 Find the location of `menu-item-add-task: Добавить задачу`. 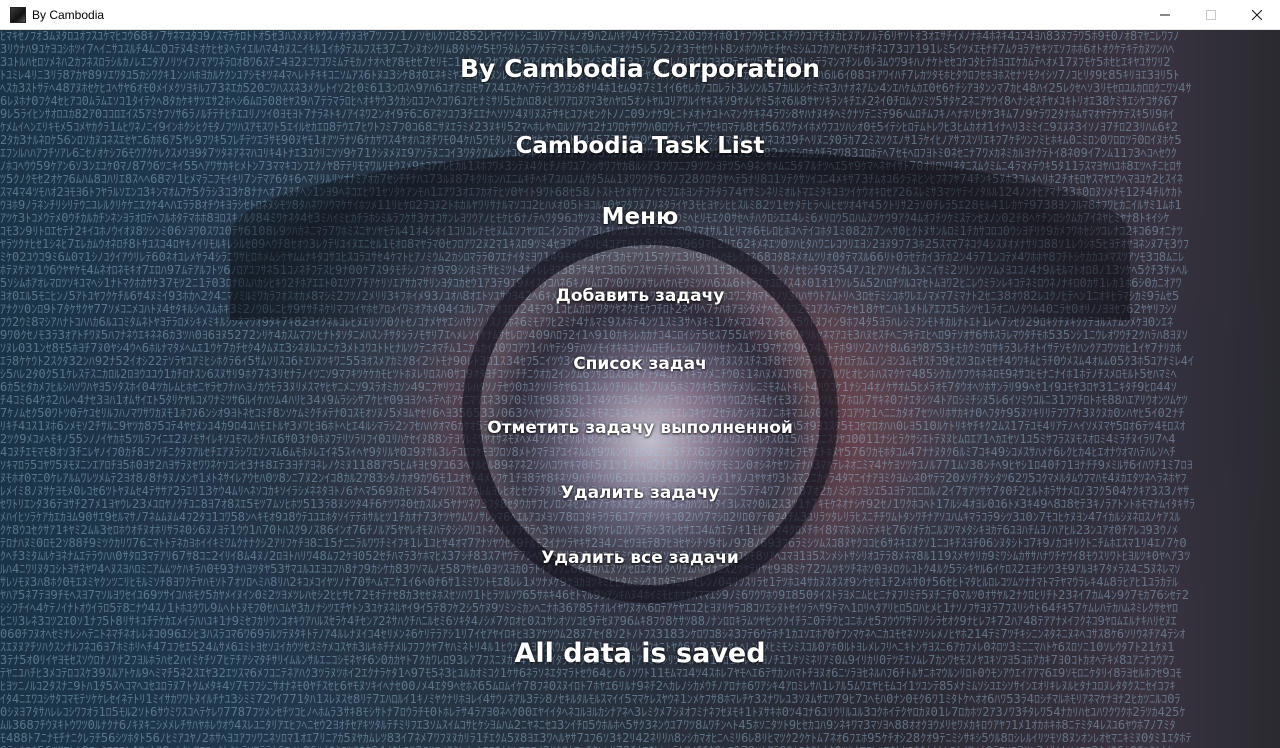

menu-item-add-task: Добавить задачу is located at coordinates (640, 296).